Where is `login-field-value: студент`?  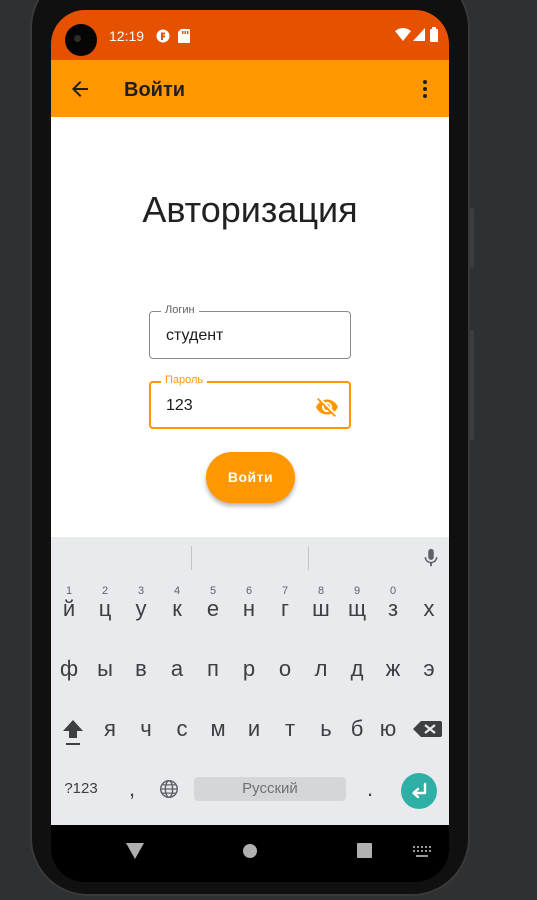 login-field-value: студент is located at coordinates (195, 335).